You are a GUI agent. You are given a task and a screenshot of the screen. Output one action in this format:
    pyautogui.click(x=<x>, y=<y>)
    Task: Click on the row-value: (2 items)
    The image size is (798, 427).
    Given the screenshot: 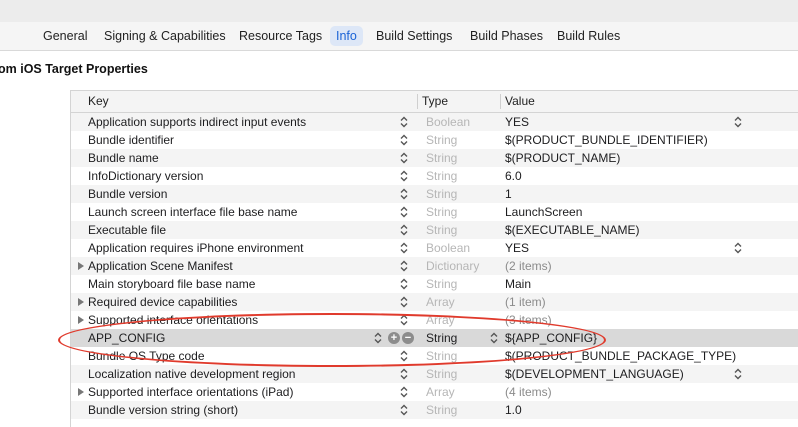 What is the action you would take?
    pyautogui.click(x=528, y=266)
    